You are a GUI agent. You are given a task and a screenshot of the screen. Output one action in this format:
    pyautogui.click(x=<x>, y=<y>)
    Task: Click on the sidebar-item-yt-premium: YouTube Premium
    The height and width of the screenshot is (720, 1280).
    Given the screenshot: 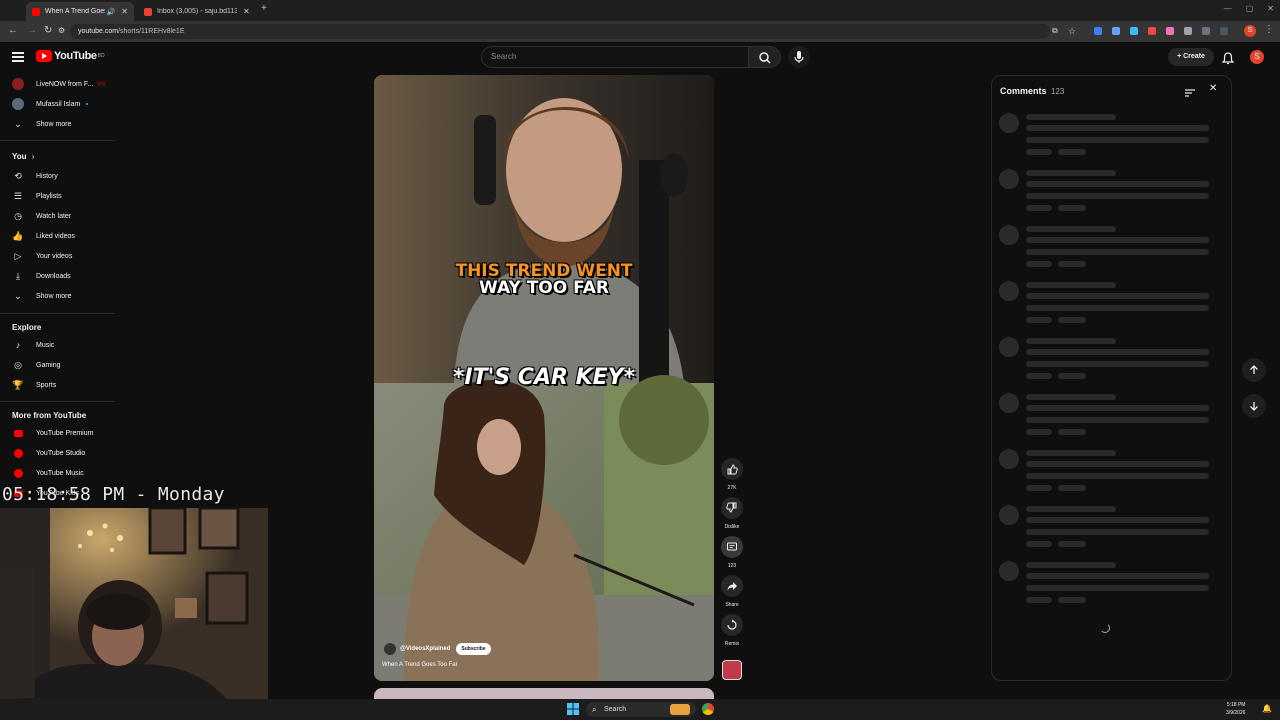 What is the action you would take?
    pyautogui.click(x=52, y=433)
    